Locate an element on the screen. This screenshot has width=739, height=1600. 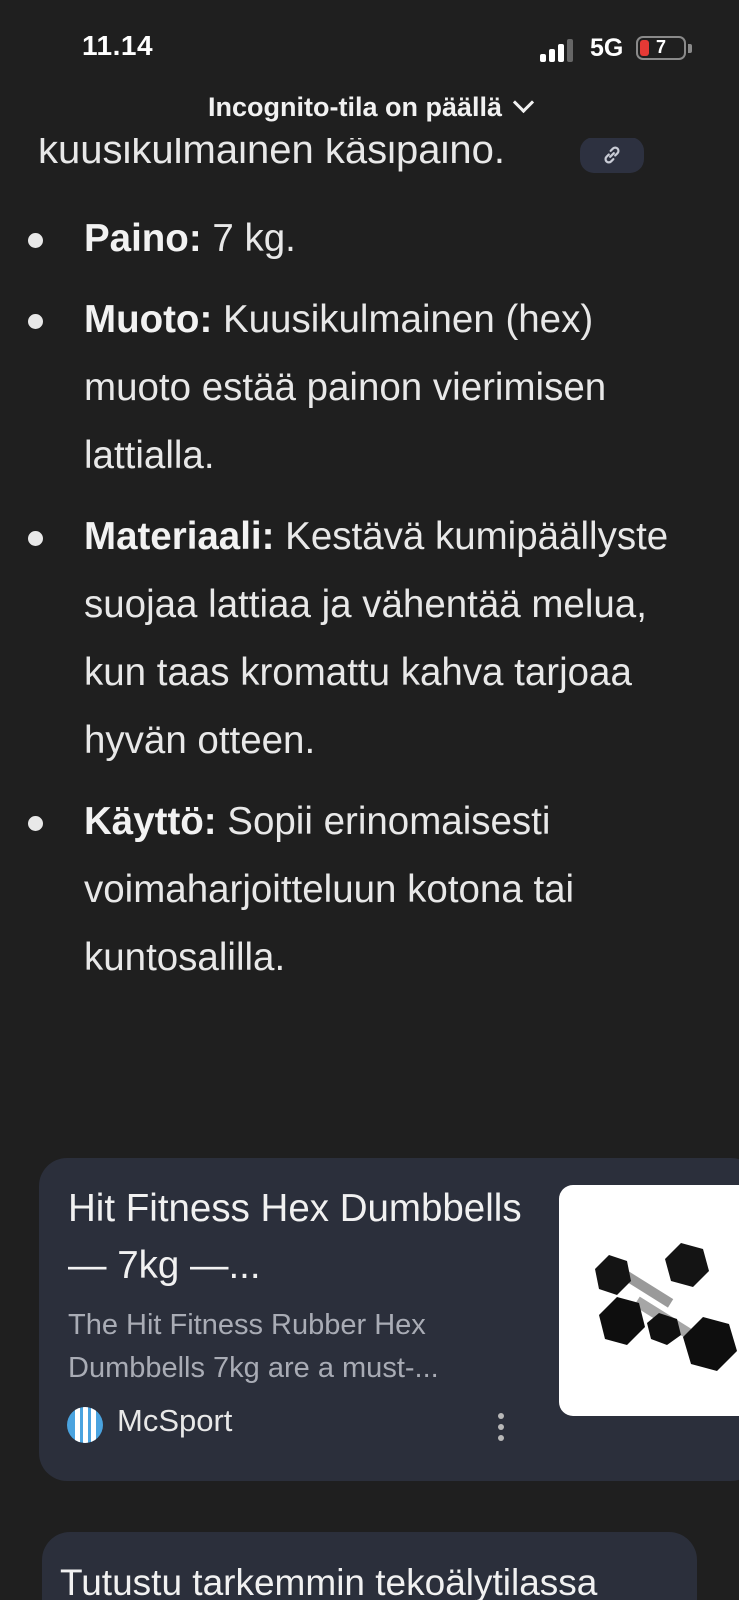
bullet-label: Materiaali: is located at coordinates (179, 536).